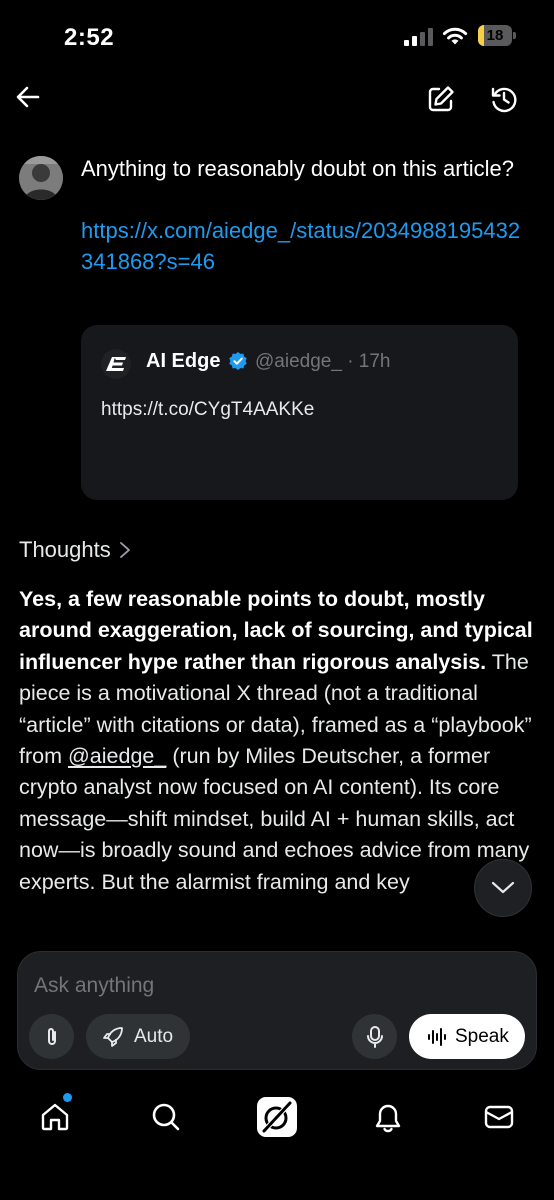 The height and width of the screenshot is (1200, 554). I want to click on status-bar: 2:52 18, so click(277, 35).